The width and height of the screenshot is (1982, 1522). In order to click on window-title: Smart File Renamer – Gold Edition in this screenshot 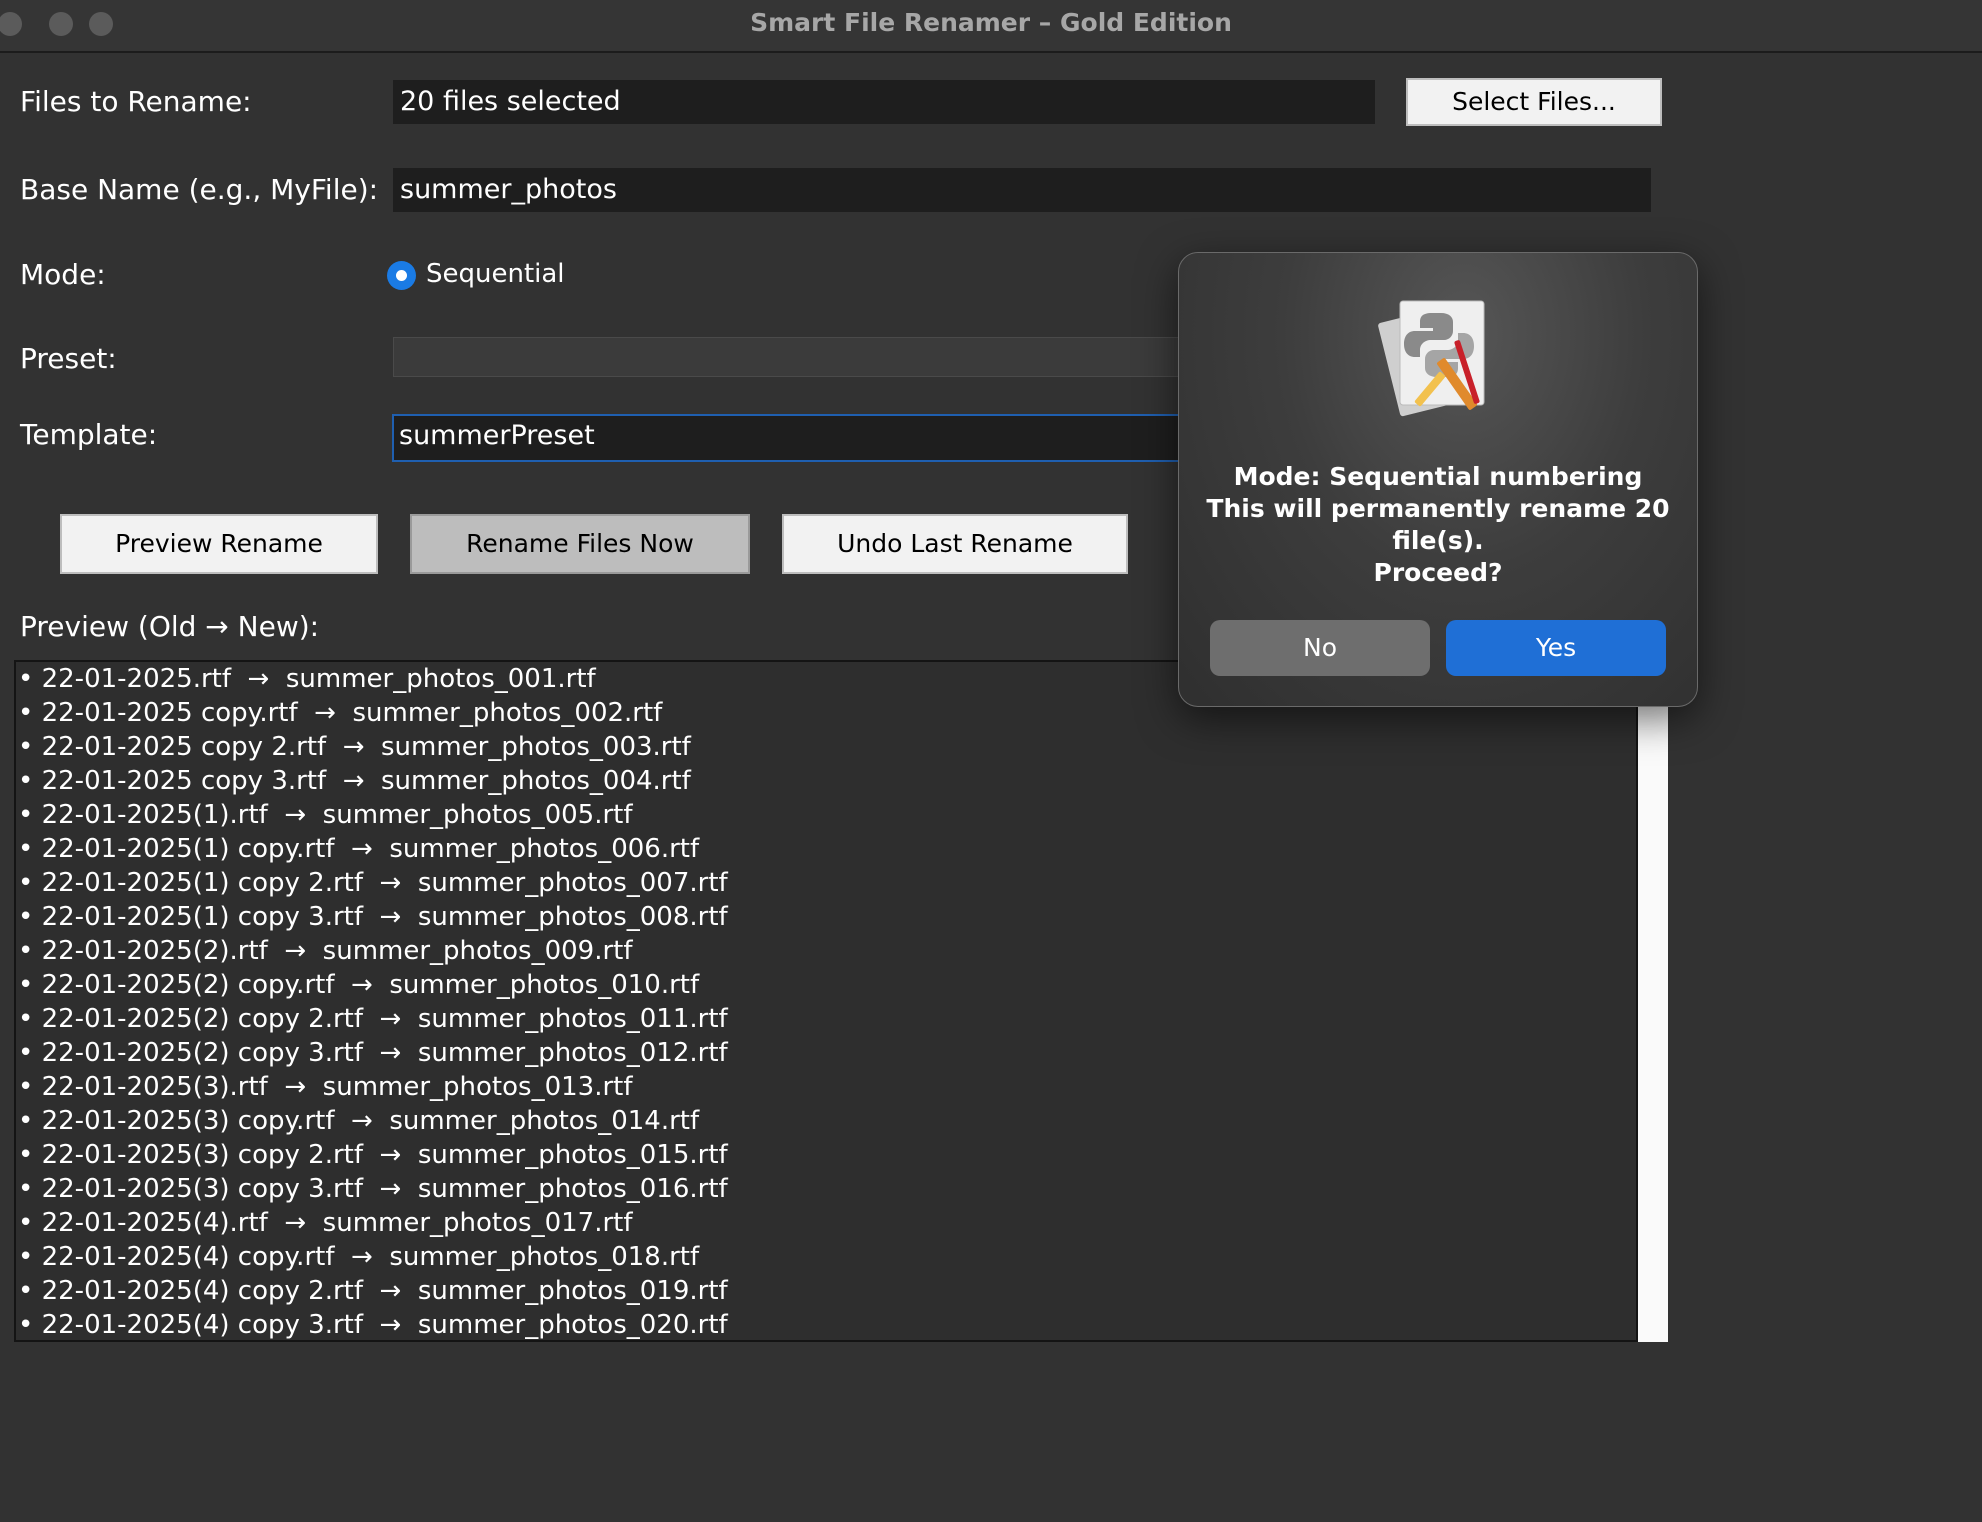, I will do `click(991, 22)`.